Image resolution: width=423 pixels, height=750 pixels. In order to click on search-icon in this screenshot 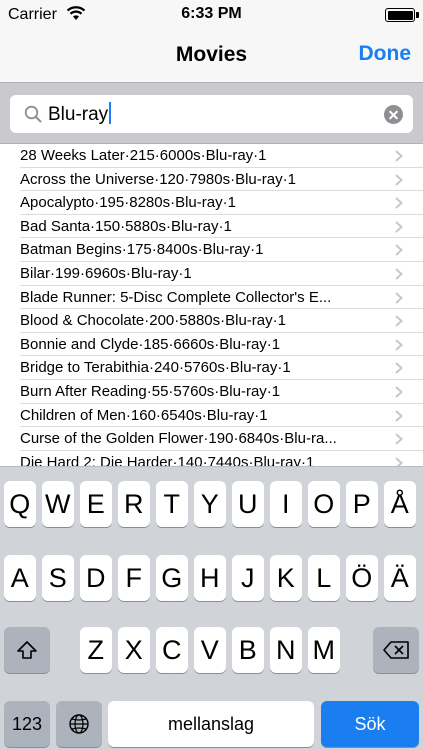, I will do `click(33, 114)`.